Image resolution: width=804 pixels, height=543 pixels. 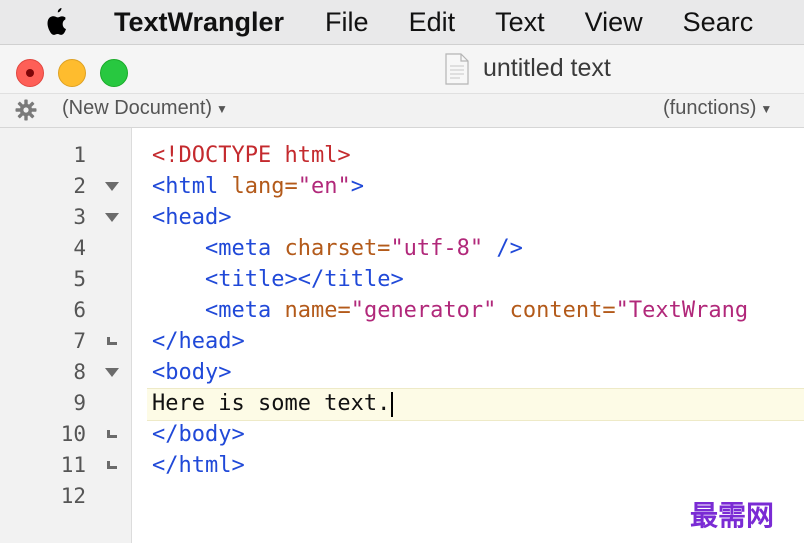 I want to click on text-cursor, so click(x=392, y=404).